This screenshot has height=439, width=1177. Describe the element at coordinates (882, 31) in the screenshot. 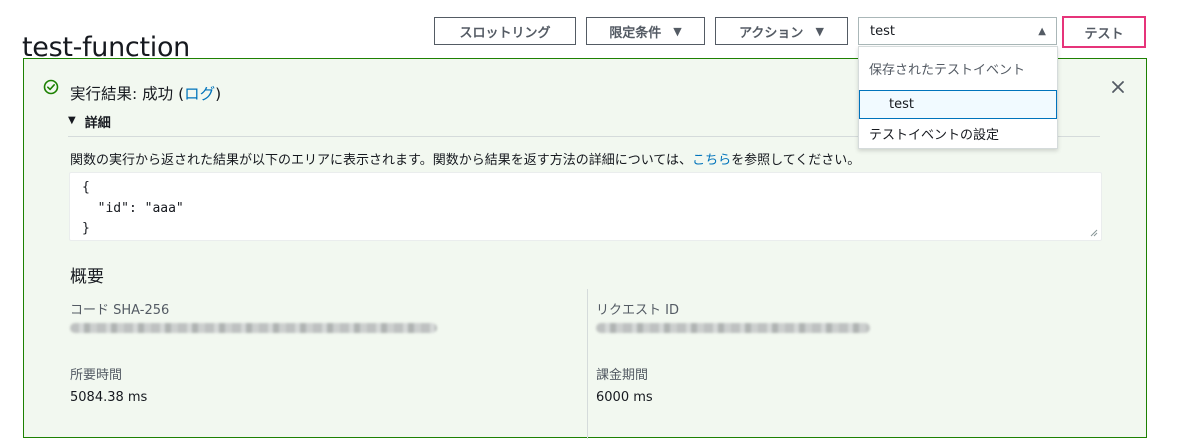

I see `test-event-select-value: test` at that location.